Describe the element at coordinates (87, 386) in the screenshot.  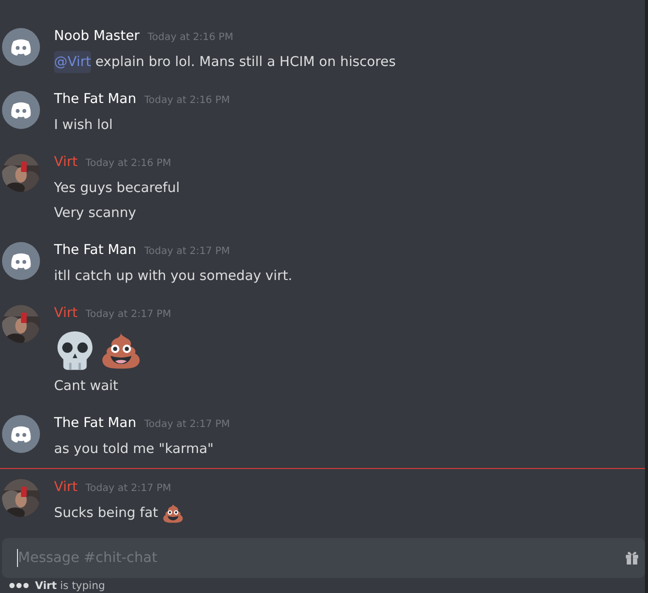
I see `message-text: Cant wait` at that location.